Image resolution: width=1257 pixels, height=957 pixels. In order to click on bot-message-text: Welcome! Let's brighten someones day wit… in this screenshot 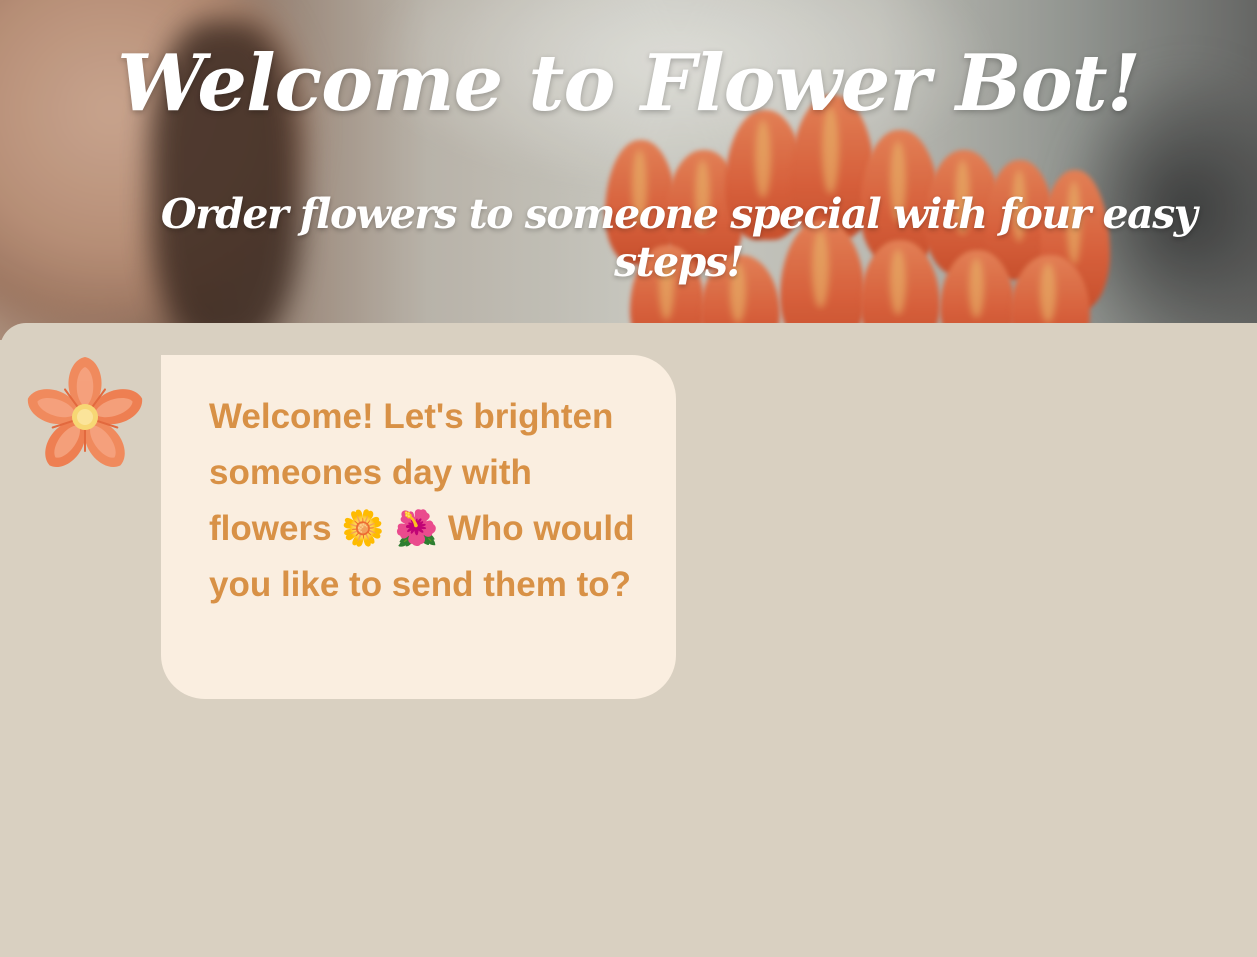, I will do `click(422, 500)`.